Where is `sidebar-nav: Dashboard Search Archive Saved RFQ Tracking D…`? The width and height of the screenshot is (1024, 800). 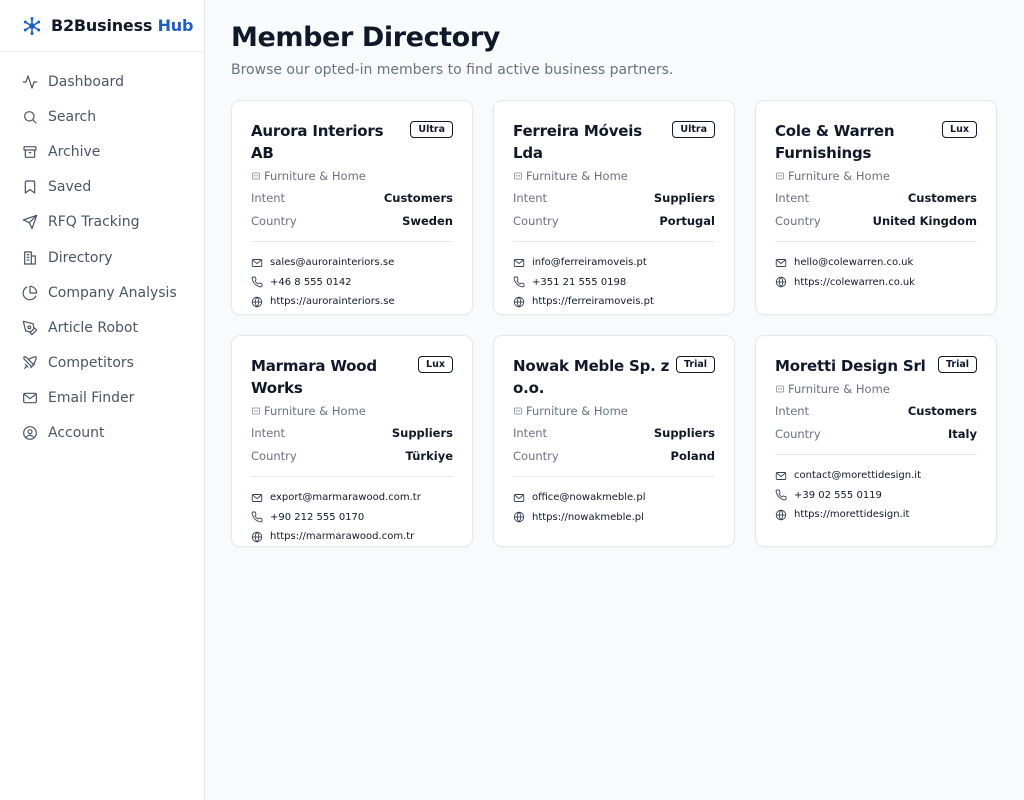
sidebar-nav: Dashboard Search Archive Saved RFQ Tracking D… is located at coordinates (102, 251).